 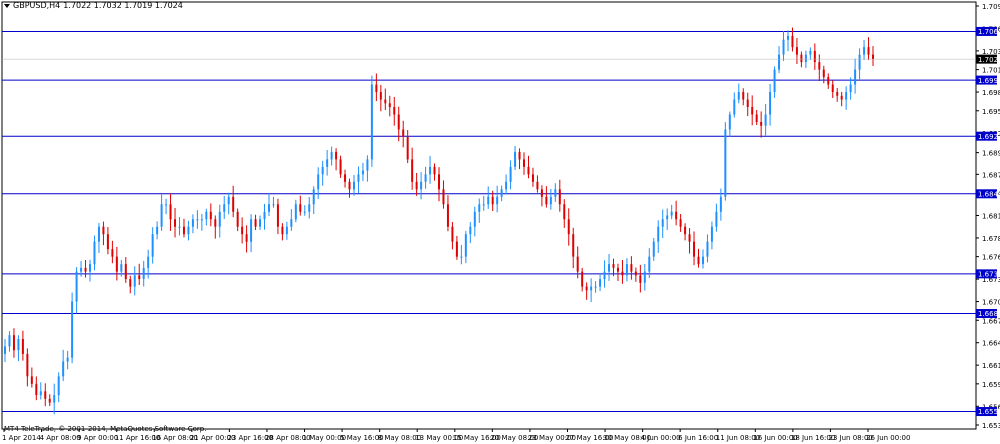 I want to click on y-tick-label: 1.6615, so click(x=991, y=366).